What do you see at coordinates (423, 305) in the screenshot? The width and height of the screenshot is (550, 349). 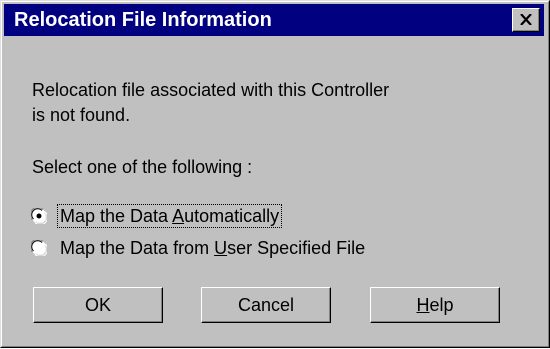 I see `help-mnemonic: H` at bounding box center [423, 305].